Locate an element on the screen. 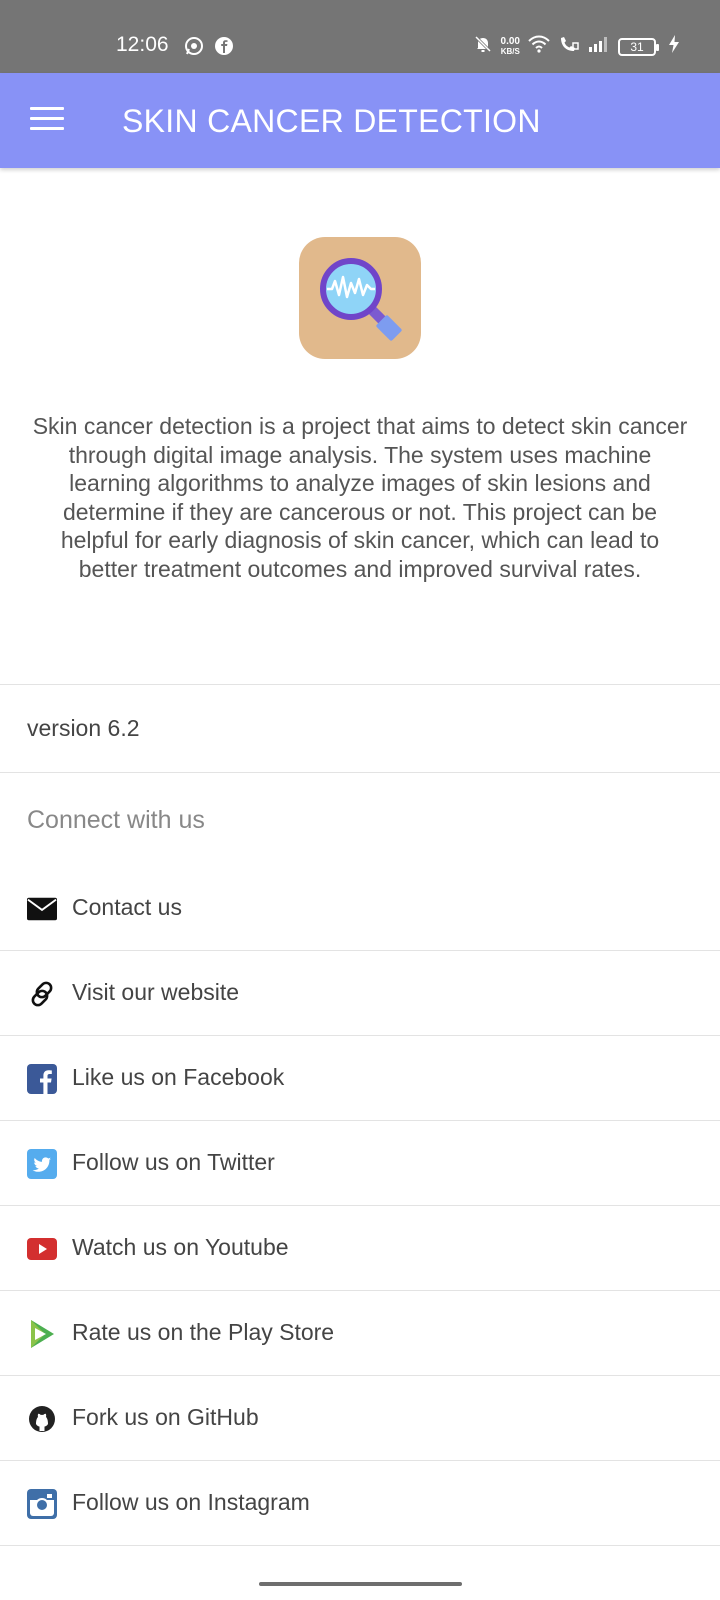 The height and width of the screenshot is (1600, 720). facebook-label: Like us on Facebook is located at coordinates (178, 1077).